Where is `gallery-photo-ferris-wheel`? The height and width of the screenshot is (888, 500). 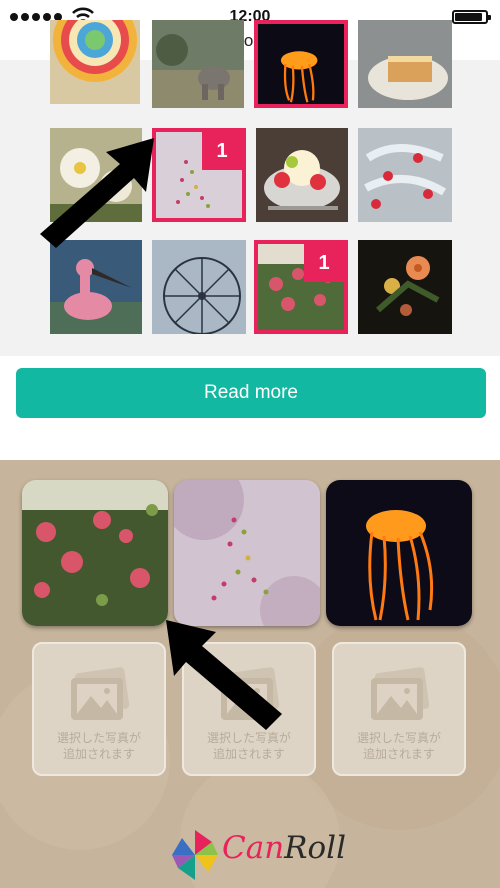 gallery-photo-ferris-wheel is located at coordinates (199, 287).